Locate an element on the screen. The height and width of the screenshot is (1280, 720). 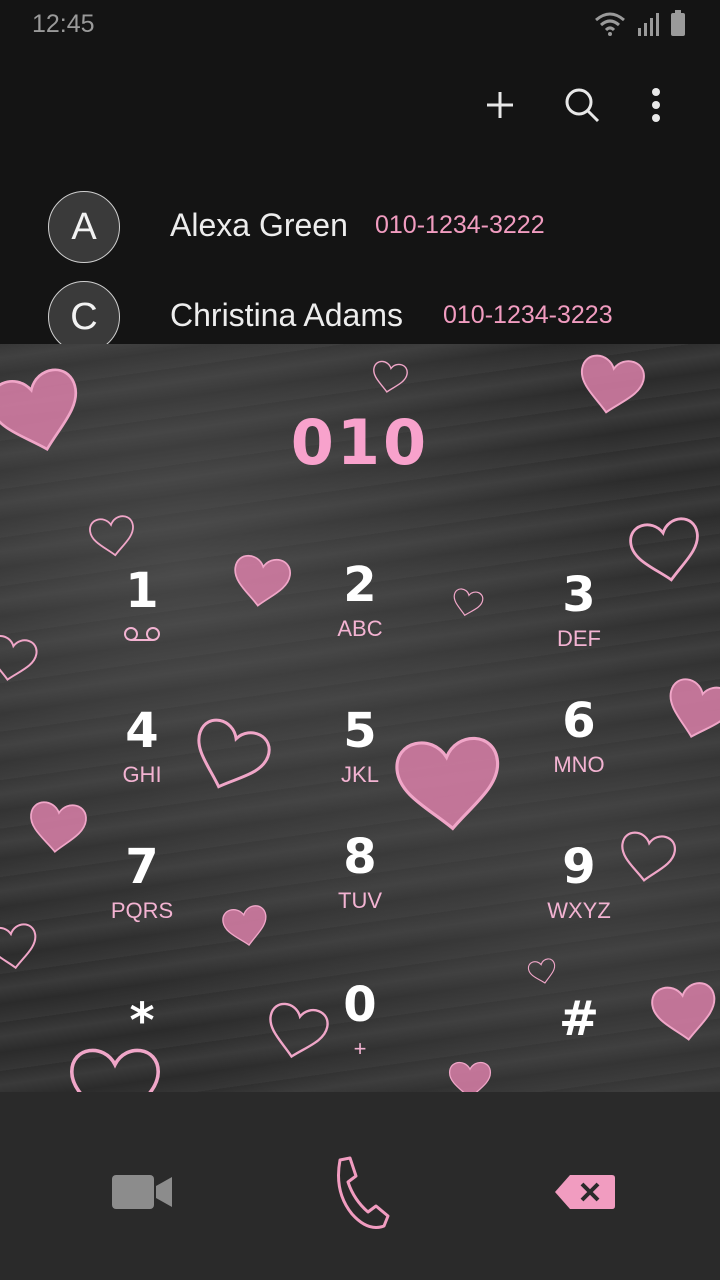
key-7: 7 PQRS is located at coordinates (142, 900).